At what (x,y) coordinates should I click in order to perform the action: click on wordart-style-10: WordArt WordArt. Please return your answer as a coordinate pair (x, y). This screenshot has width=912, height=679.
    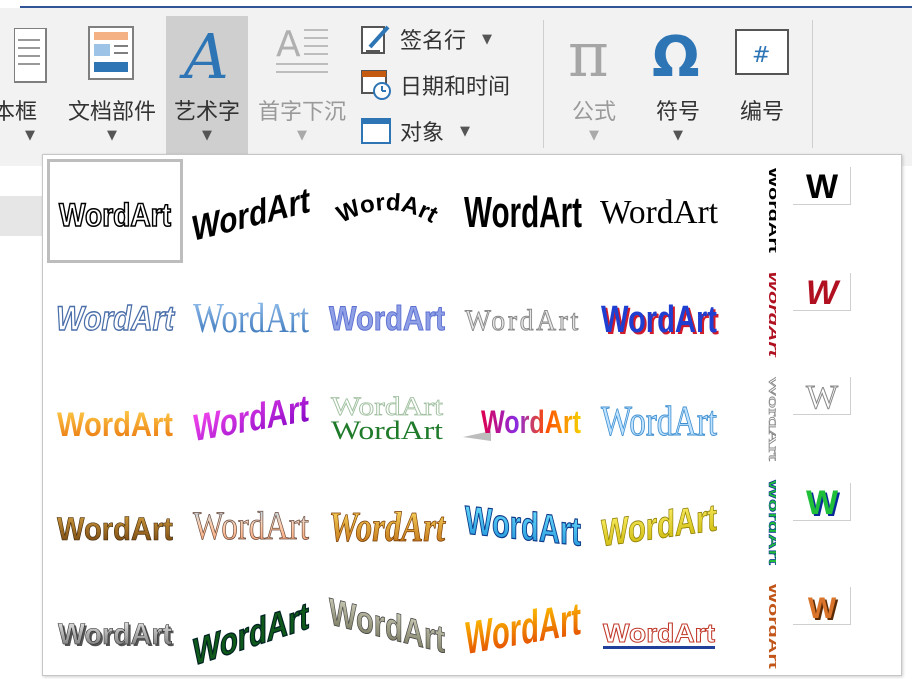
    Looking at the image, I should click on (659, 315).